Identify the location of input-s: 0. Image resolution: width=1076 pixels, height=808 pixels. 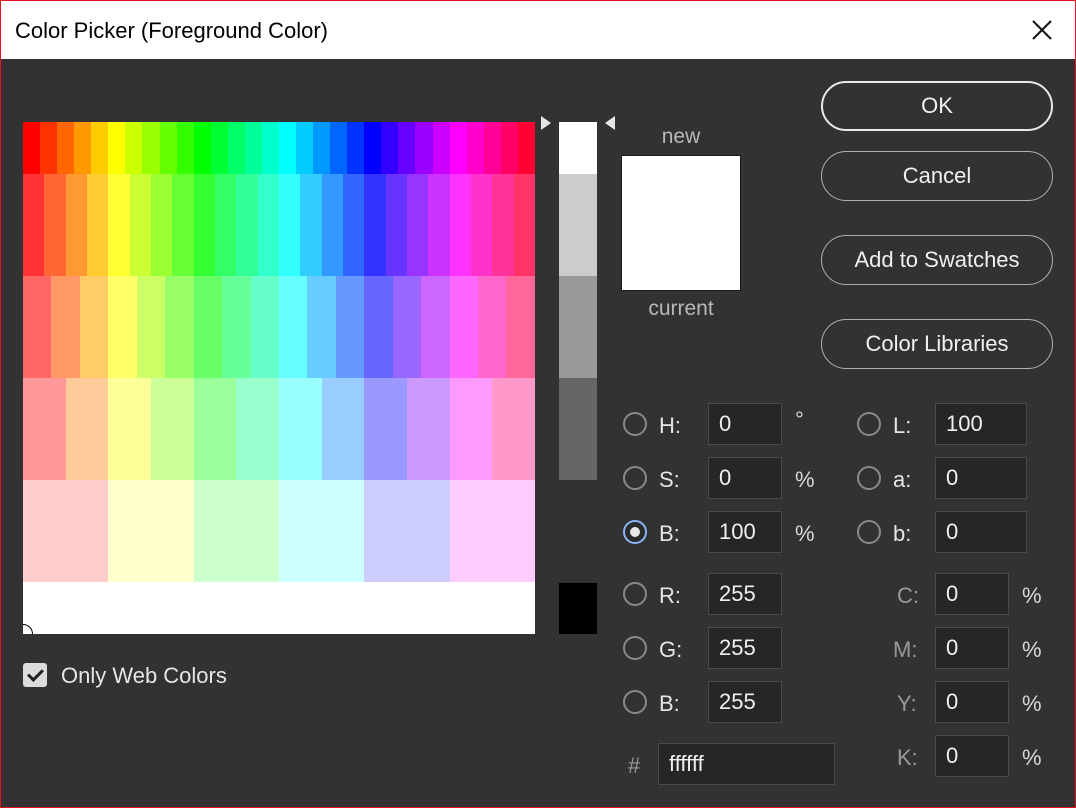
(745, 478).